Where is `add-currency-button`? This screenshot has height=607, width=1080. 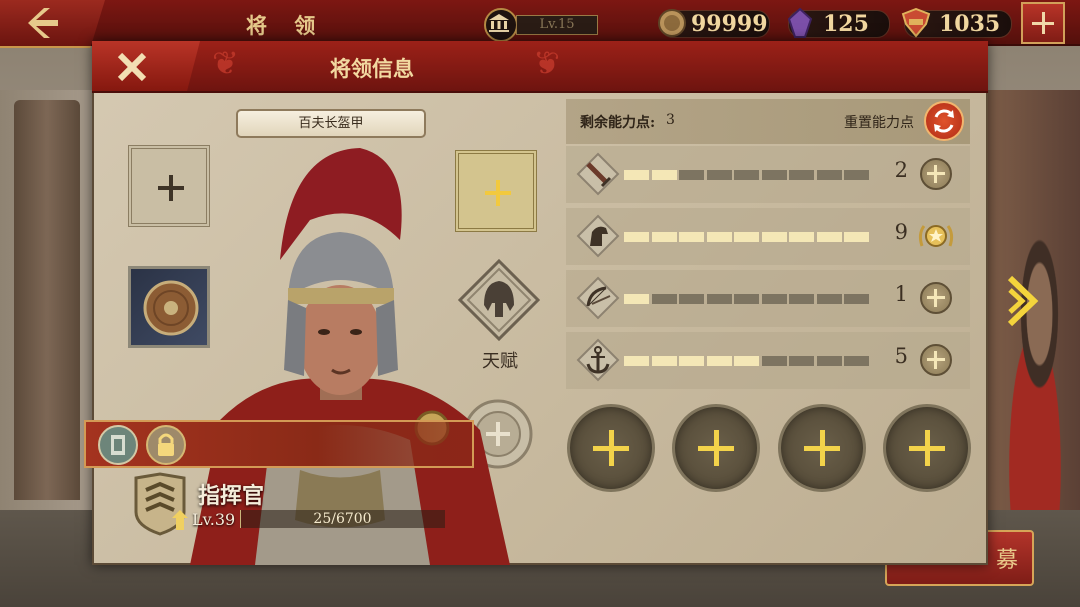 add-currency-button is located at coordinates (1043, 23).